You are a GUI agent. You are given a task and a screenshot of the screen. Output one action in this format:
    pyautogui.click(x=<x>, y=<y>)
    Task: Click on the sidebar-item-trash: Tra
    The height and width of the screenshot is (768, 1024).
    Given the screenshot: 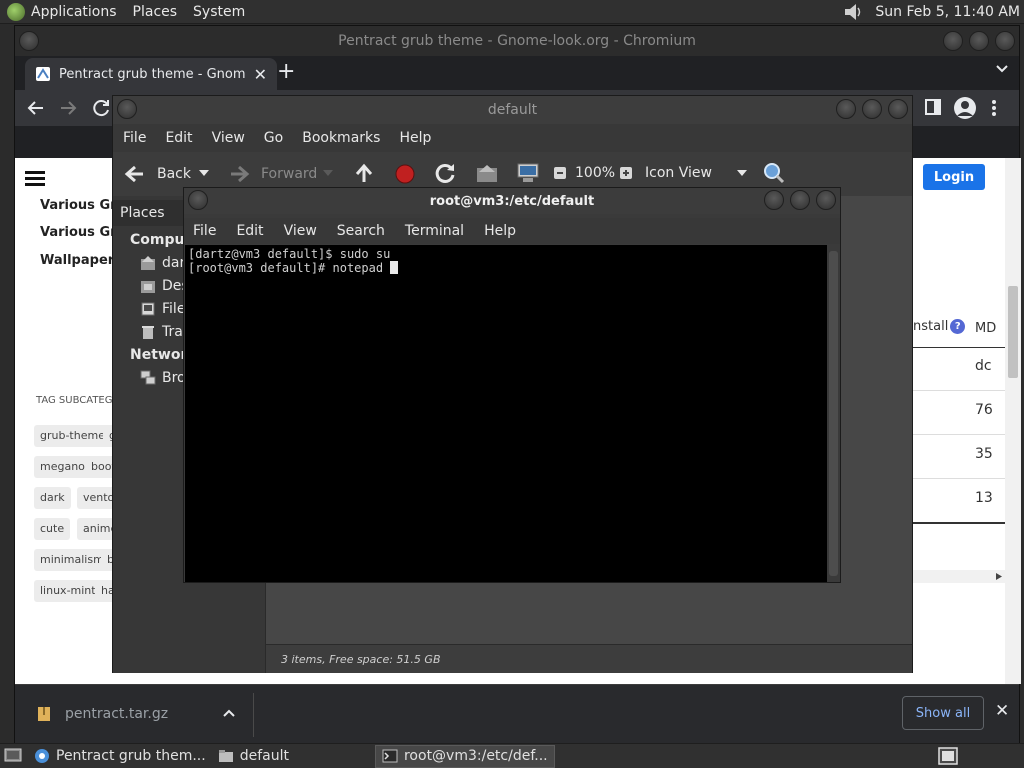 What is the action you would take?
    pyautogui.click(x=161, y=332)
    